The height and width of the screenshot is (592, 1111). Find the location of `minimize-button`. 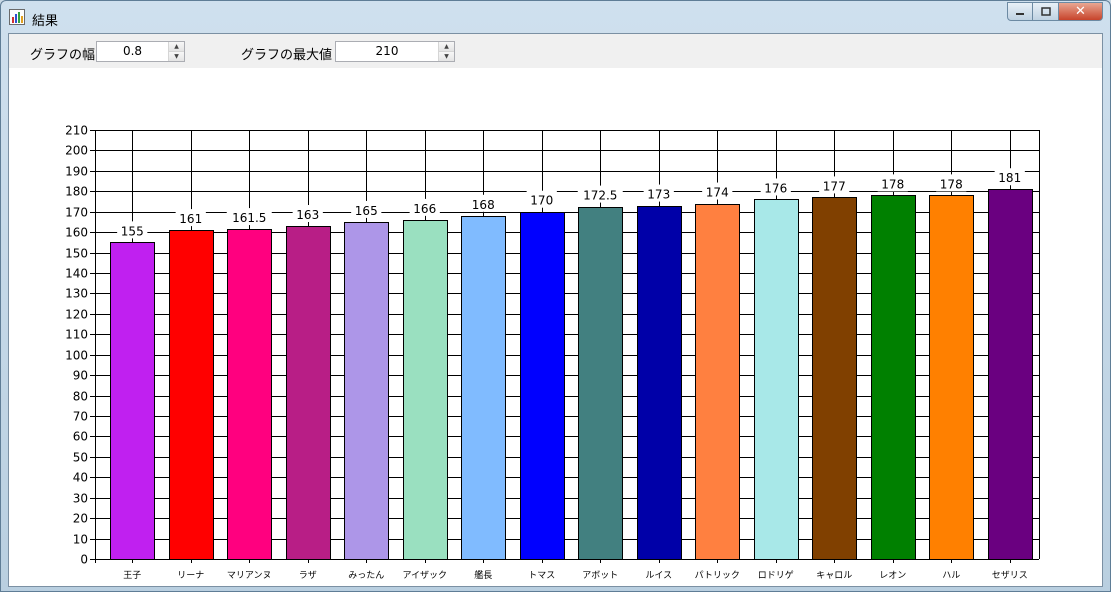

minimize-button is located at coordinates (1020, 11).